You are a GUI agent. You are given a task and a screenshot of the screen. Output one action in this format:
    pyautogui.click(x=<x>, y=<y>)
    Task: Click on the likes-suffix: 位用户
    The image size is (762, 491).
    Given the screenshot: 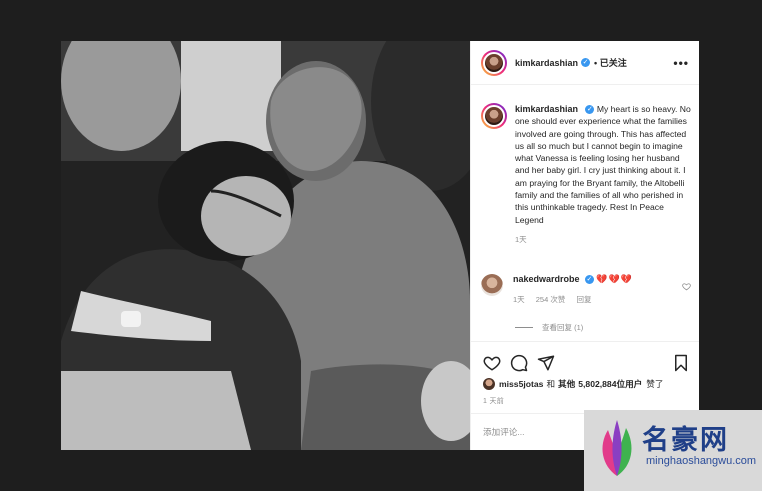 What is the action you would take?
    pyautogui.click(x=629, y=384)
    